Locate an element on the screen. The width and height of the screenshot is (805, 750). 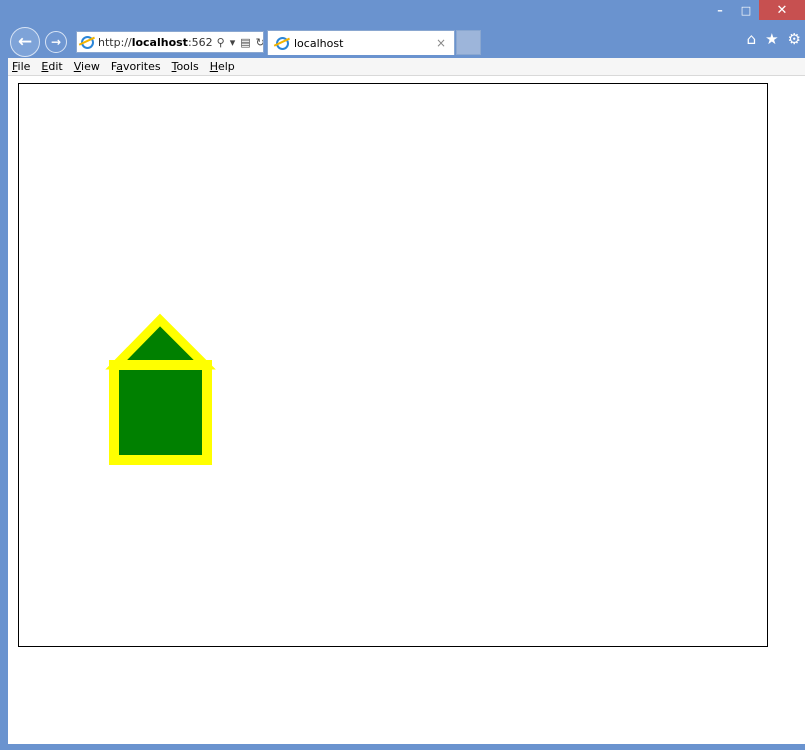
home-icon: ⌂ is located at coordinates (752, 39).